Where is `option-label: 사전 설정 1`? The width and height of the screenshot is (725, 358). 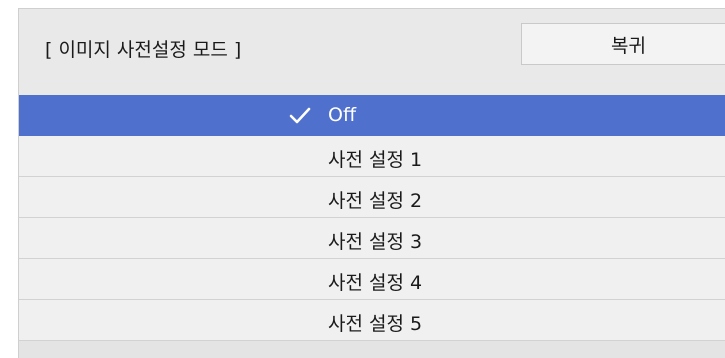 option-label: 사전 설정 1 is located at coordinates (375, 160).